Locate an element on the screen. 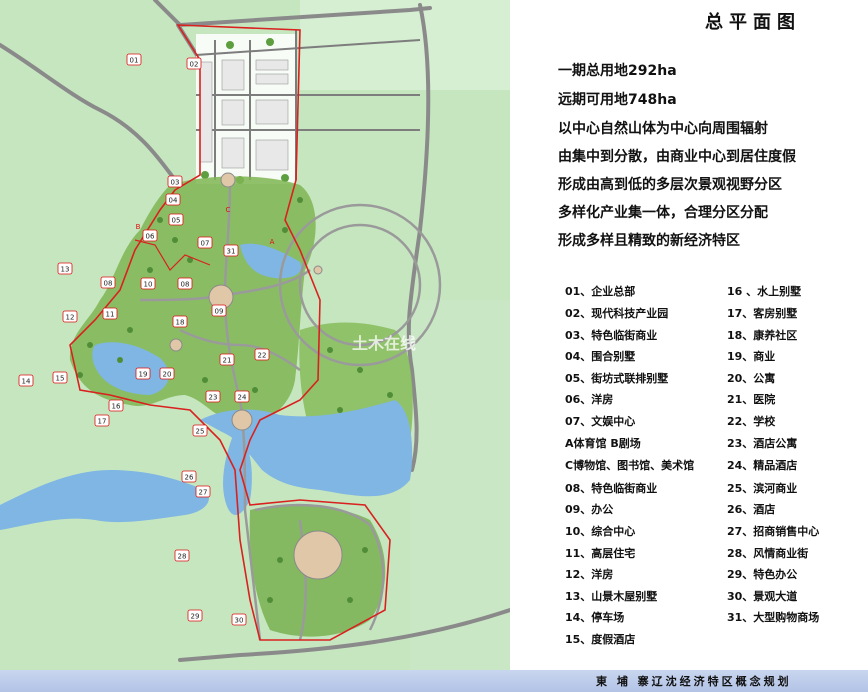 Image resolution: width=868 pixels, height=692 pixels. footer-bar: 東 埔 寨辽沈经济特区概念规划 is located at coordinates (434, 681).